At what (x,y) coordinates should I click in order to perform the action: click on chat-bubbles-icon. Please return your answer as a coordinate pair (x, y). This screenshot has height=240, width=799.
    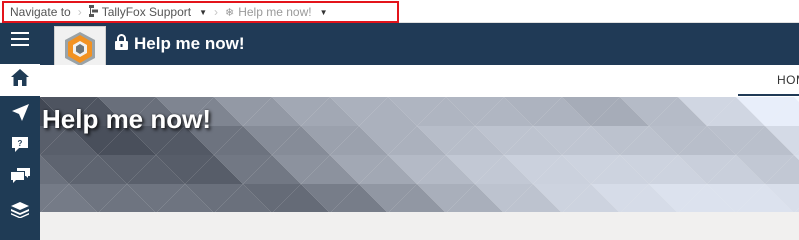
    Looking at the image, I should click on (20, 179).